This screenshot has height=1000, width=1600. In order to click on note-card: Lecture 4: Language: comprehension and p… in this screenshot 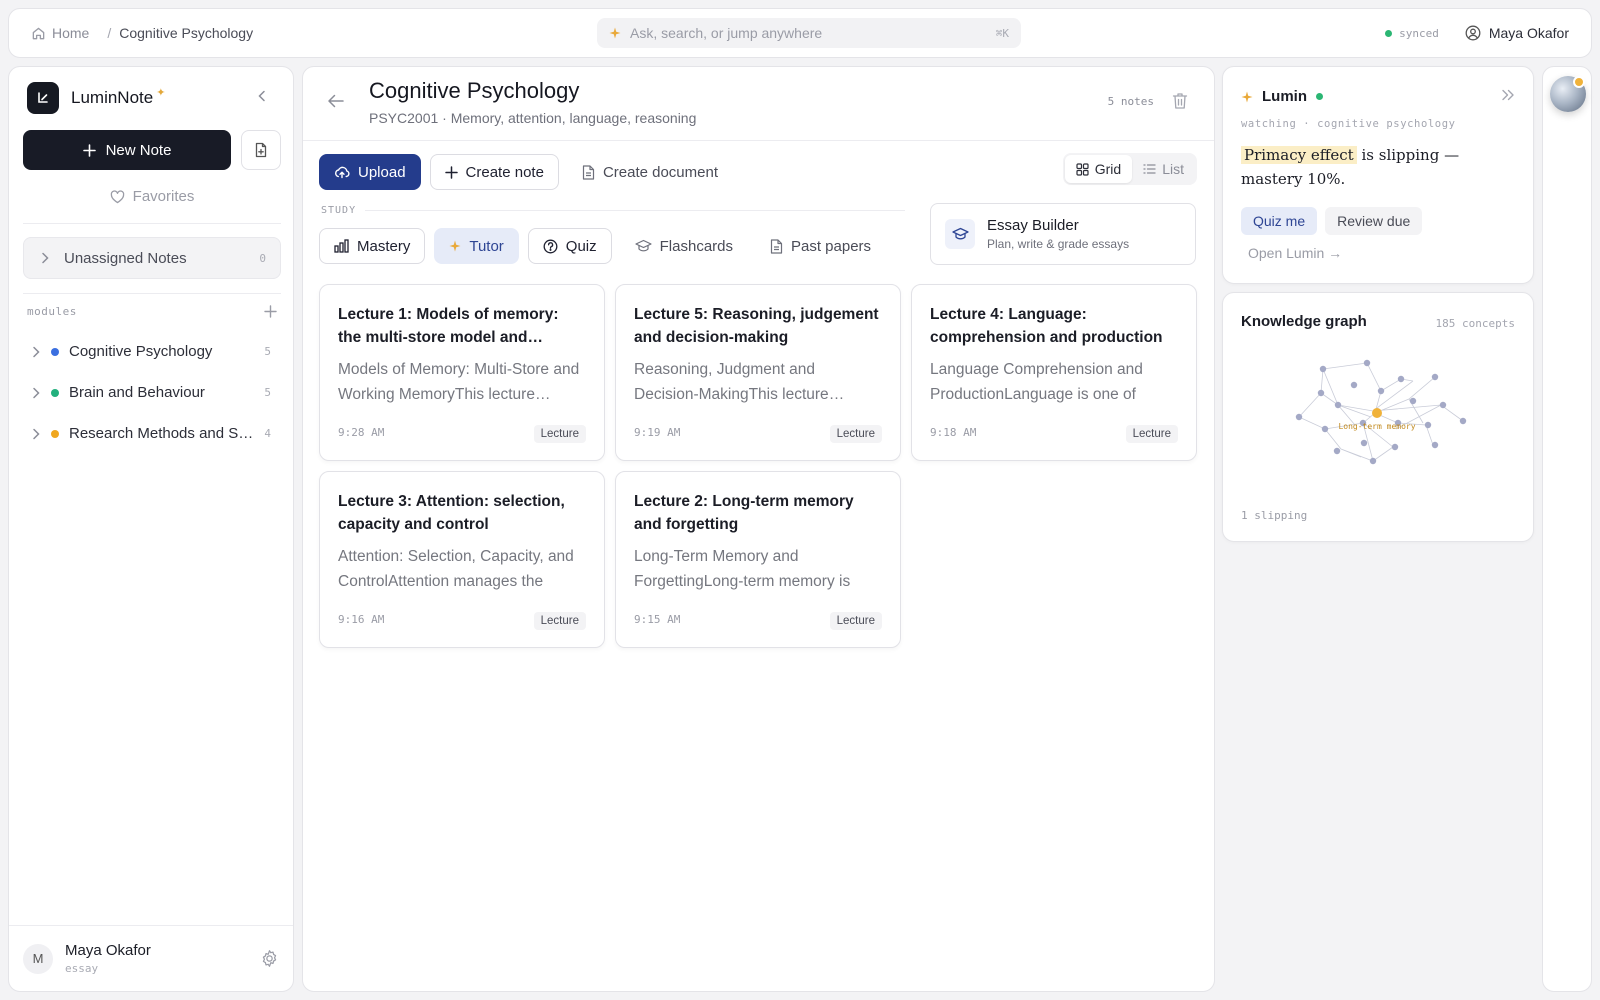, I will do `click(1054, 372)`.